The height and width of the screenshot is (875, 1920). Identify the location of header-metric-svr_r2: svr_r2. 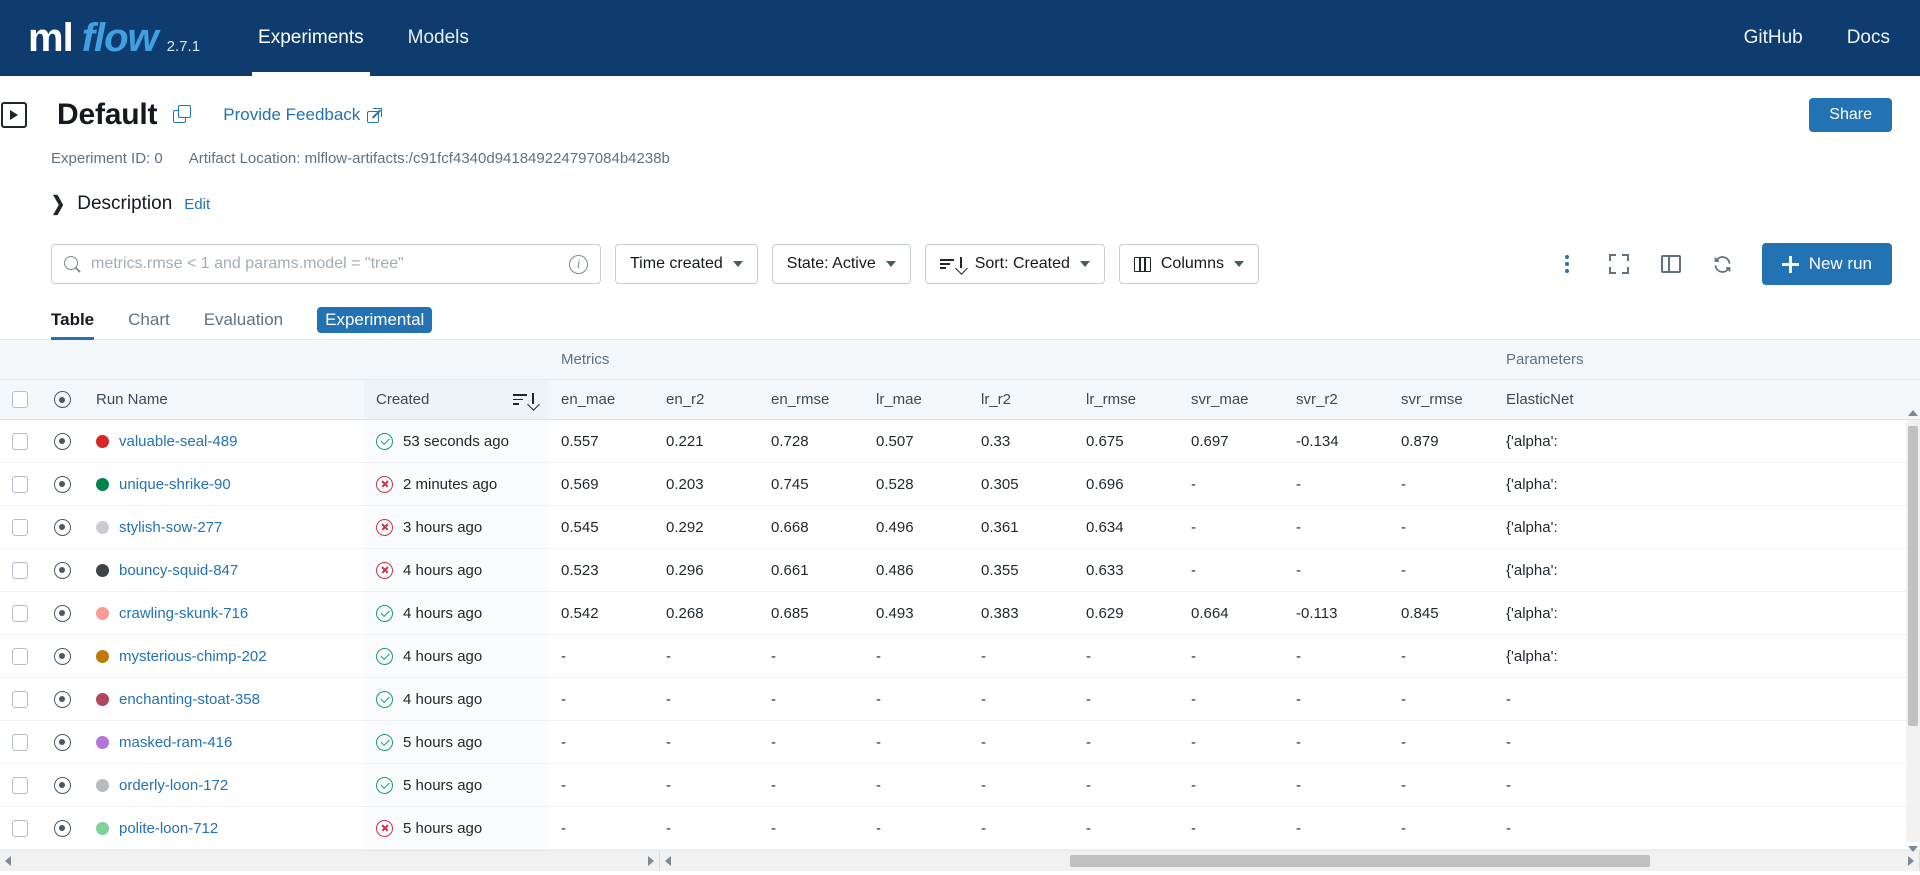
(1336, 399).